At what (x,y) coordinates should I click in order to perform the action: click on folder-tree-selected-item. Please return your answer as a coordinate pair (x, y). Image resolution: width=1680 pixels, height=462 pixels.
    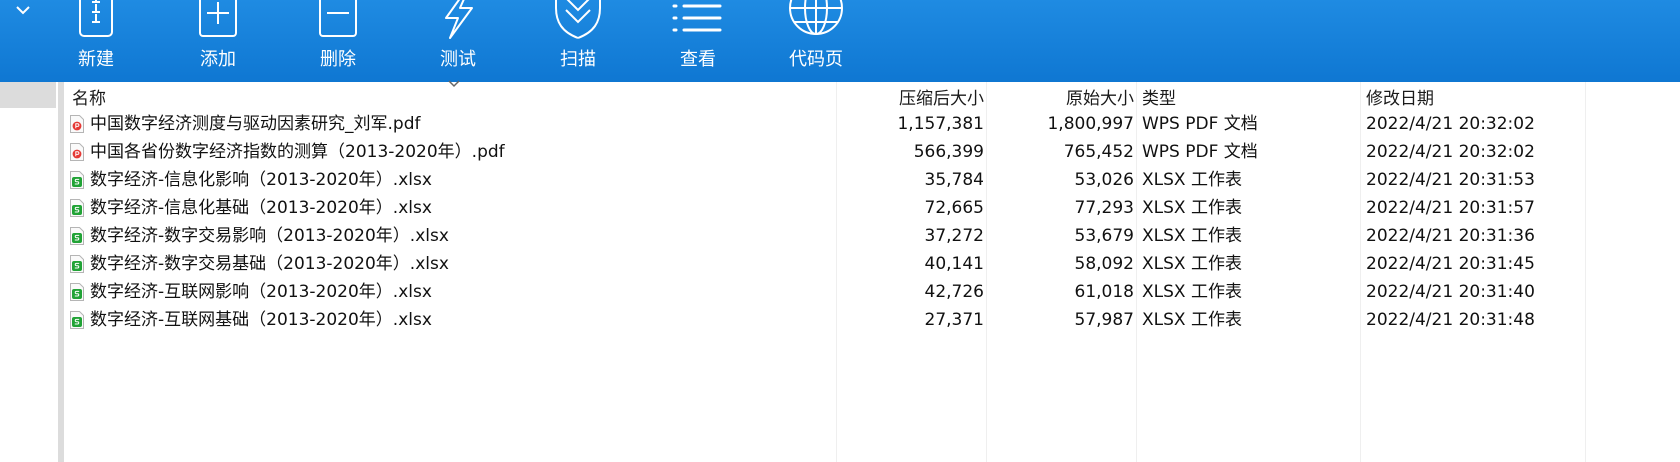
    Looking at the image, I should click on (28, 95).